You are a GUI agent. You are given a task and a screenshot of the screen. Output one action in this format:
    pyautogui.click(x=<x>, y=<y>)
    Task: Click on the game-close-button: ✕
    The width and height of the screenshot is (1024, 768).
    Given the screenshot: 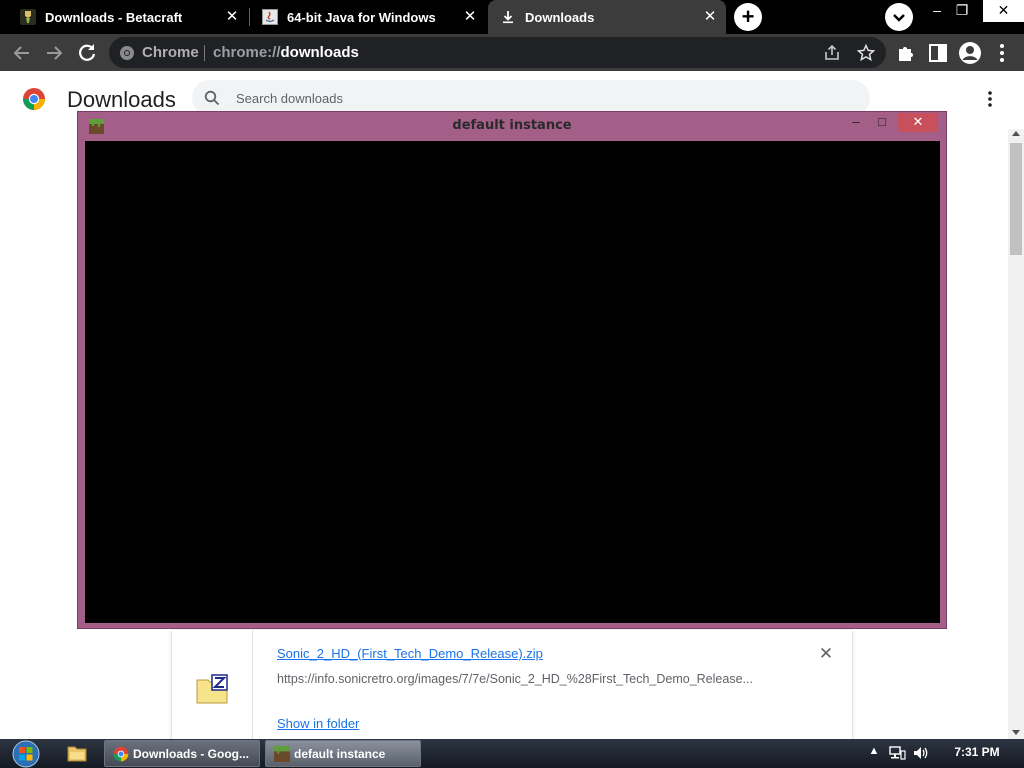 What is the action you would take?
    pyautogui.click(x=918, y=122)
    